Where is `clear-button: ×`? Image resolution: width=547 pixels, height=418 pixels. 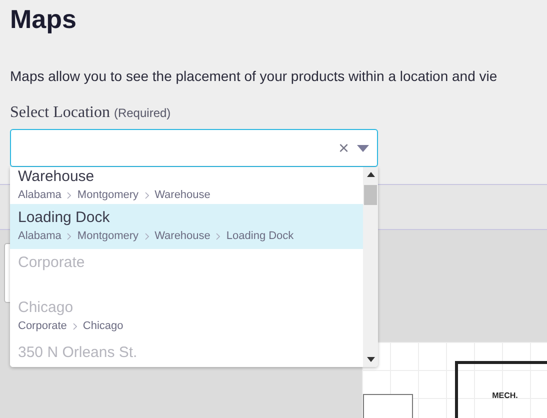 clear-button: × is located at coordinates (343, 148).